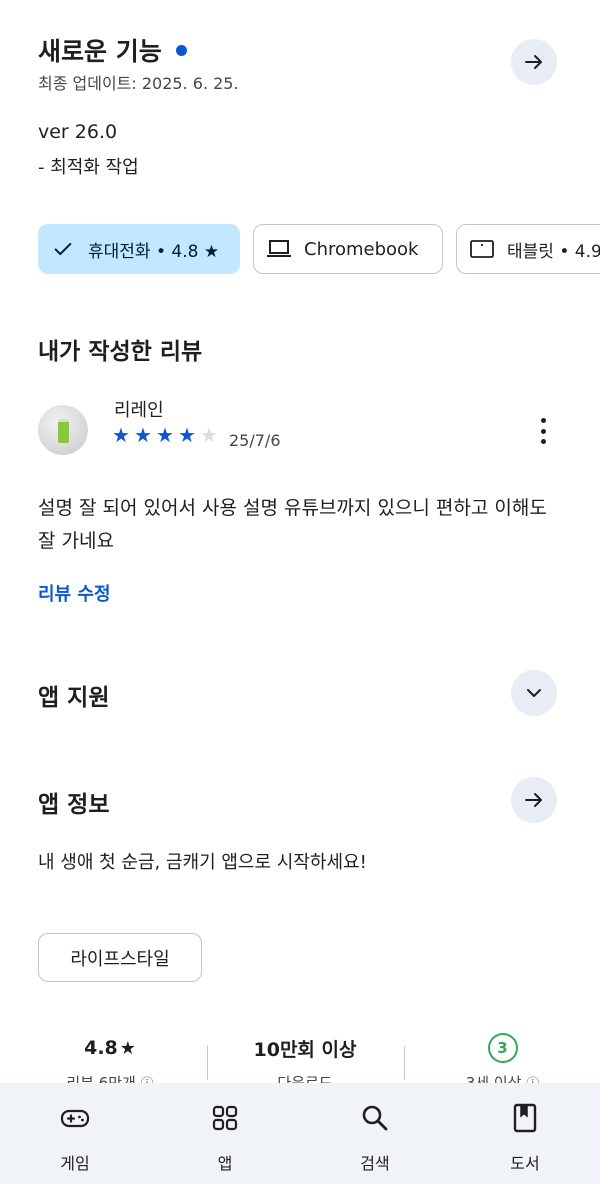 This screenshot has width=600, height=1184. What do you see at coordinates (255, 440) in the screenshot?
I see `review-date: 25/7/6` at bounding box center [255, 440].